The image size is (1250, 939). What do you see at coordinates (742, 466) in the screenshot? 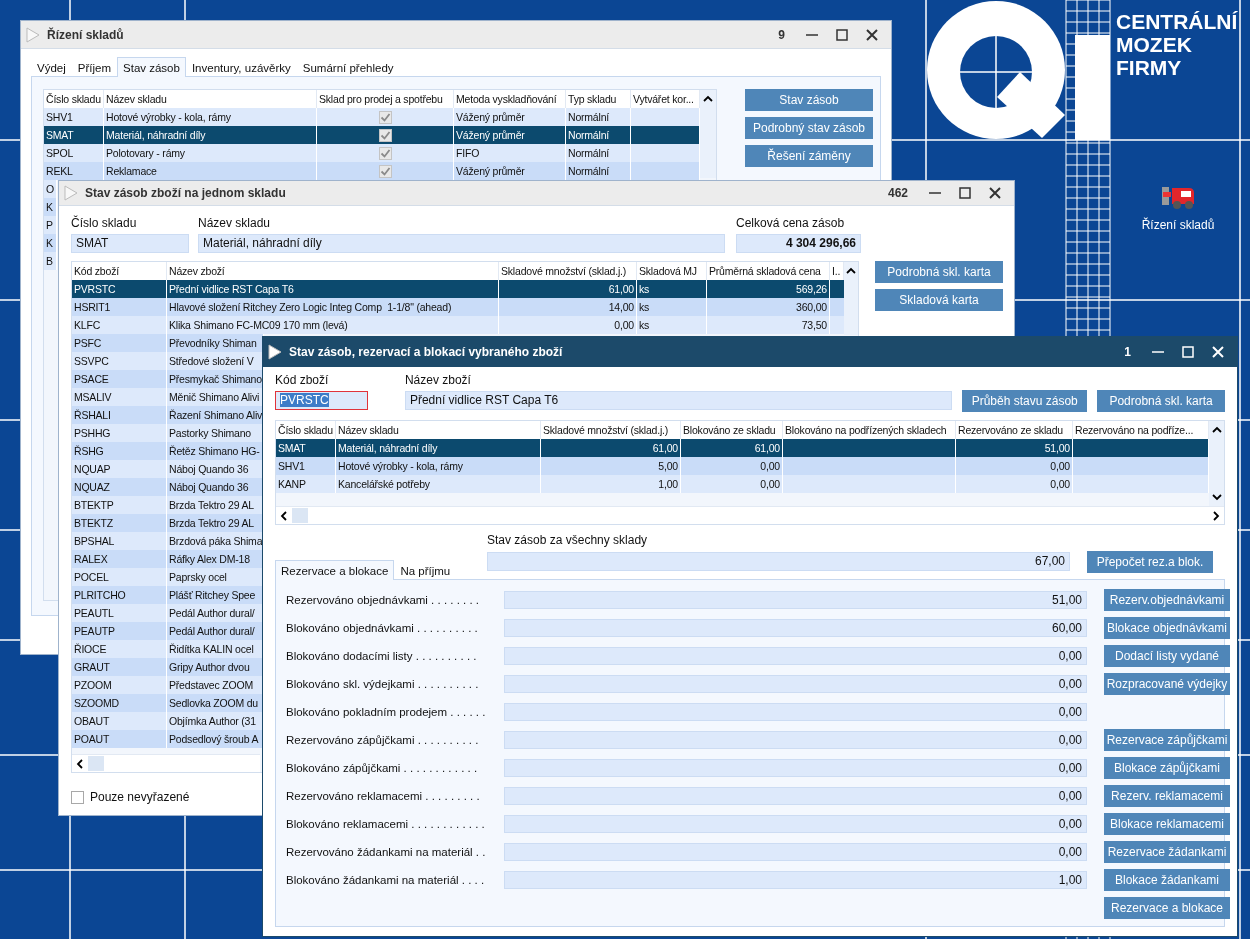
I see `table-row: SHV1 Hotové výrobky - kola, rámy 5,00 0,00 0,00` at bounding box center [742, 466].